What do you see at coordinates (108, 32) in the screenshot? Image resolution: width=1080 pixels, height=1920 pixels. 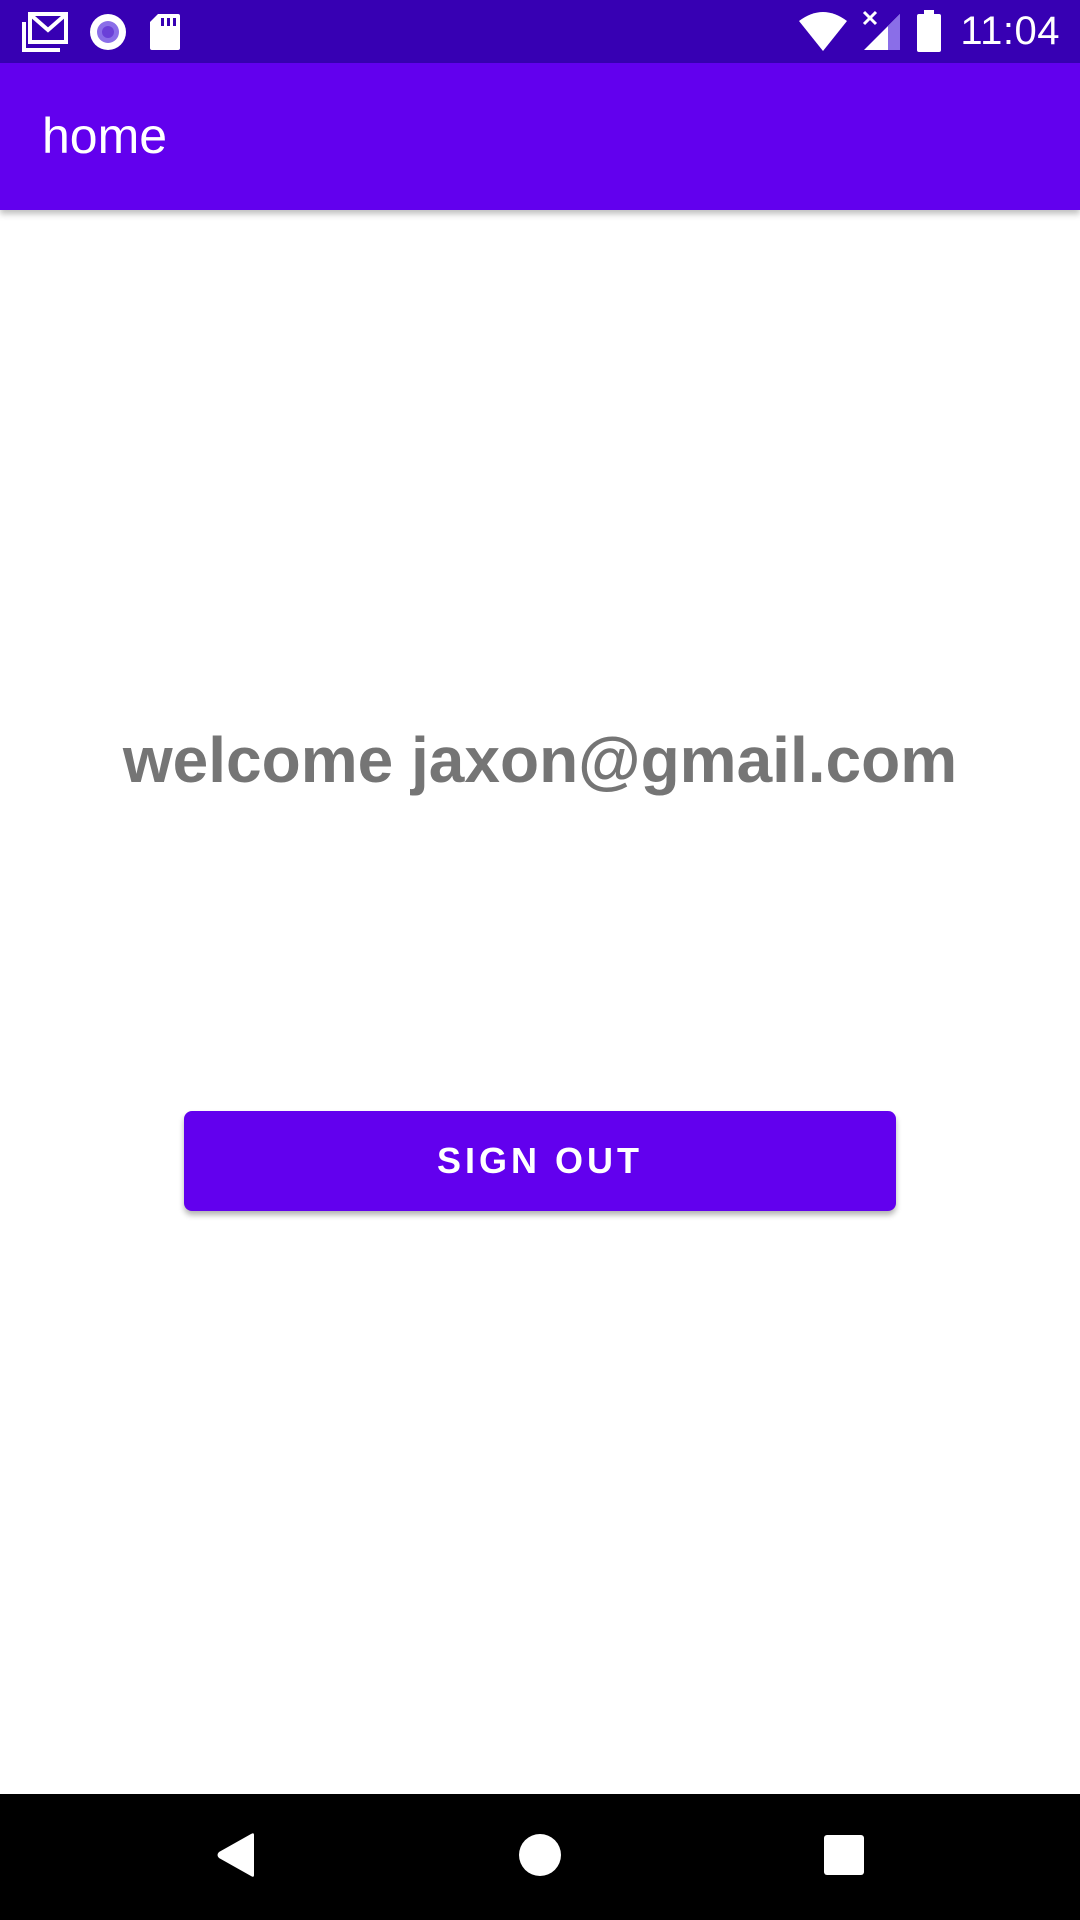 I see `radio-record-icon` at bounding box center [108, 32].